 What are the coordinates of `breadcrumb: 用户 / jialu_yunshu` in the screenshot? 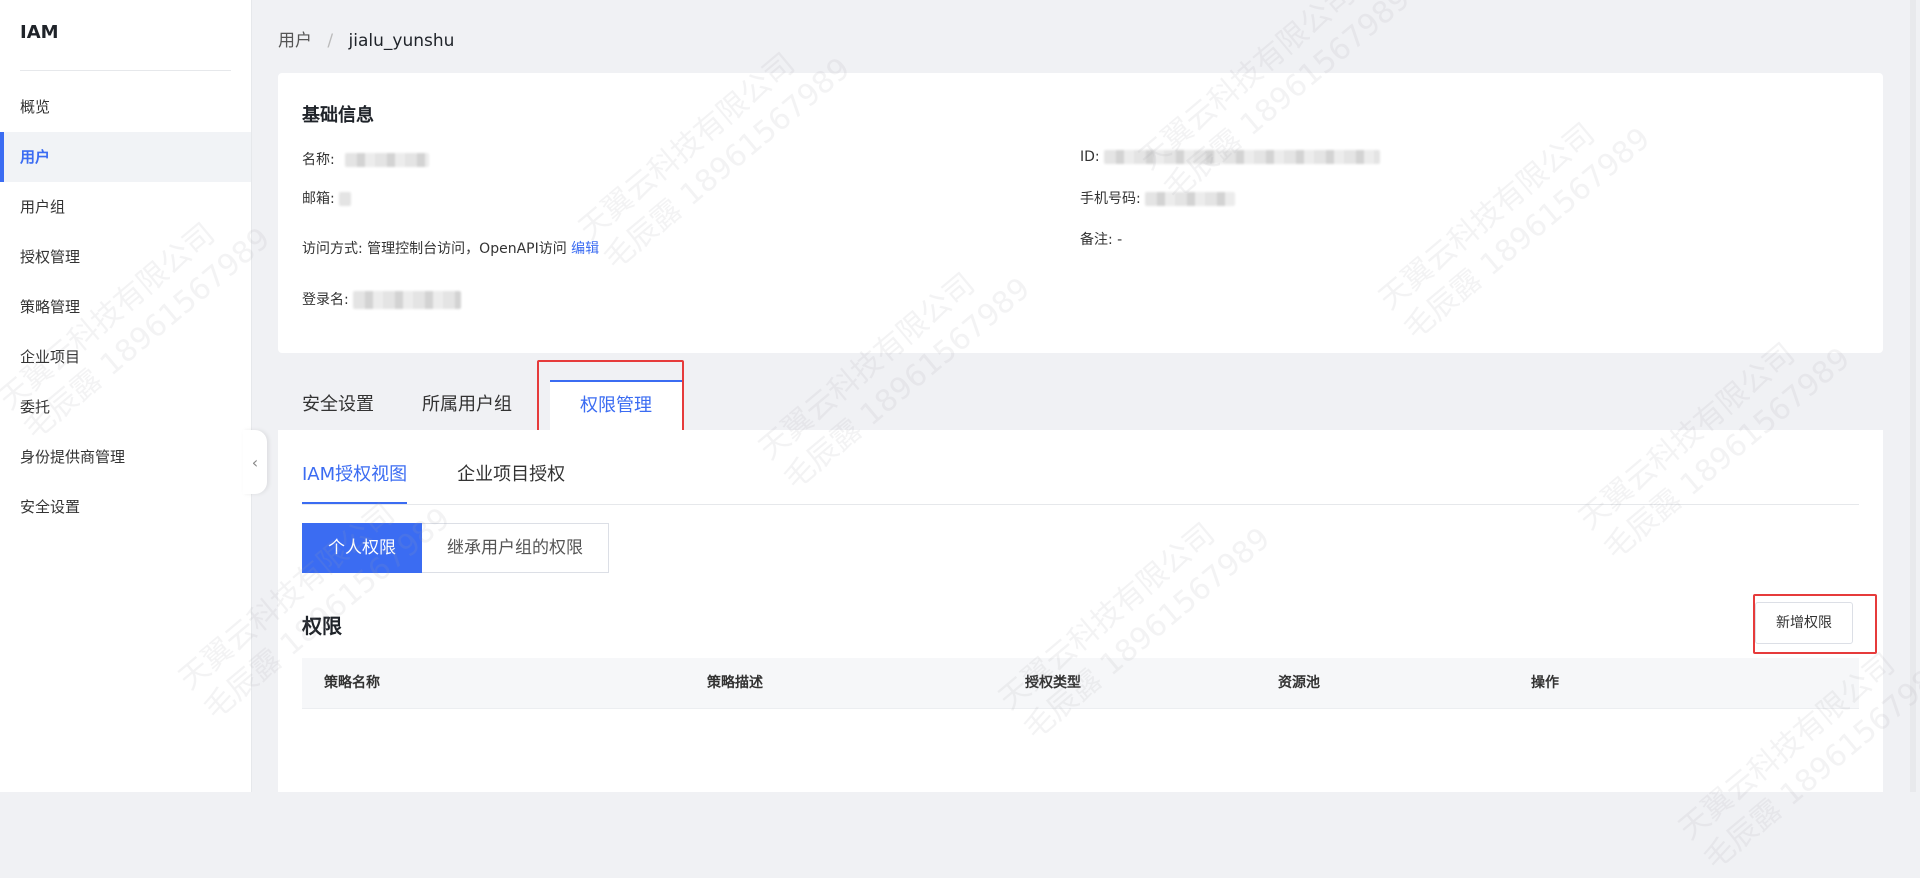 It's located at (366, 38).